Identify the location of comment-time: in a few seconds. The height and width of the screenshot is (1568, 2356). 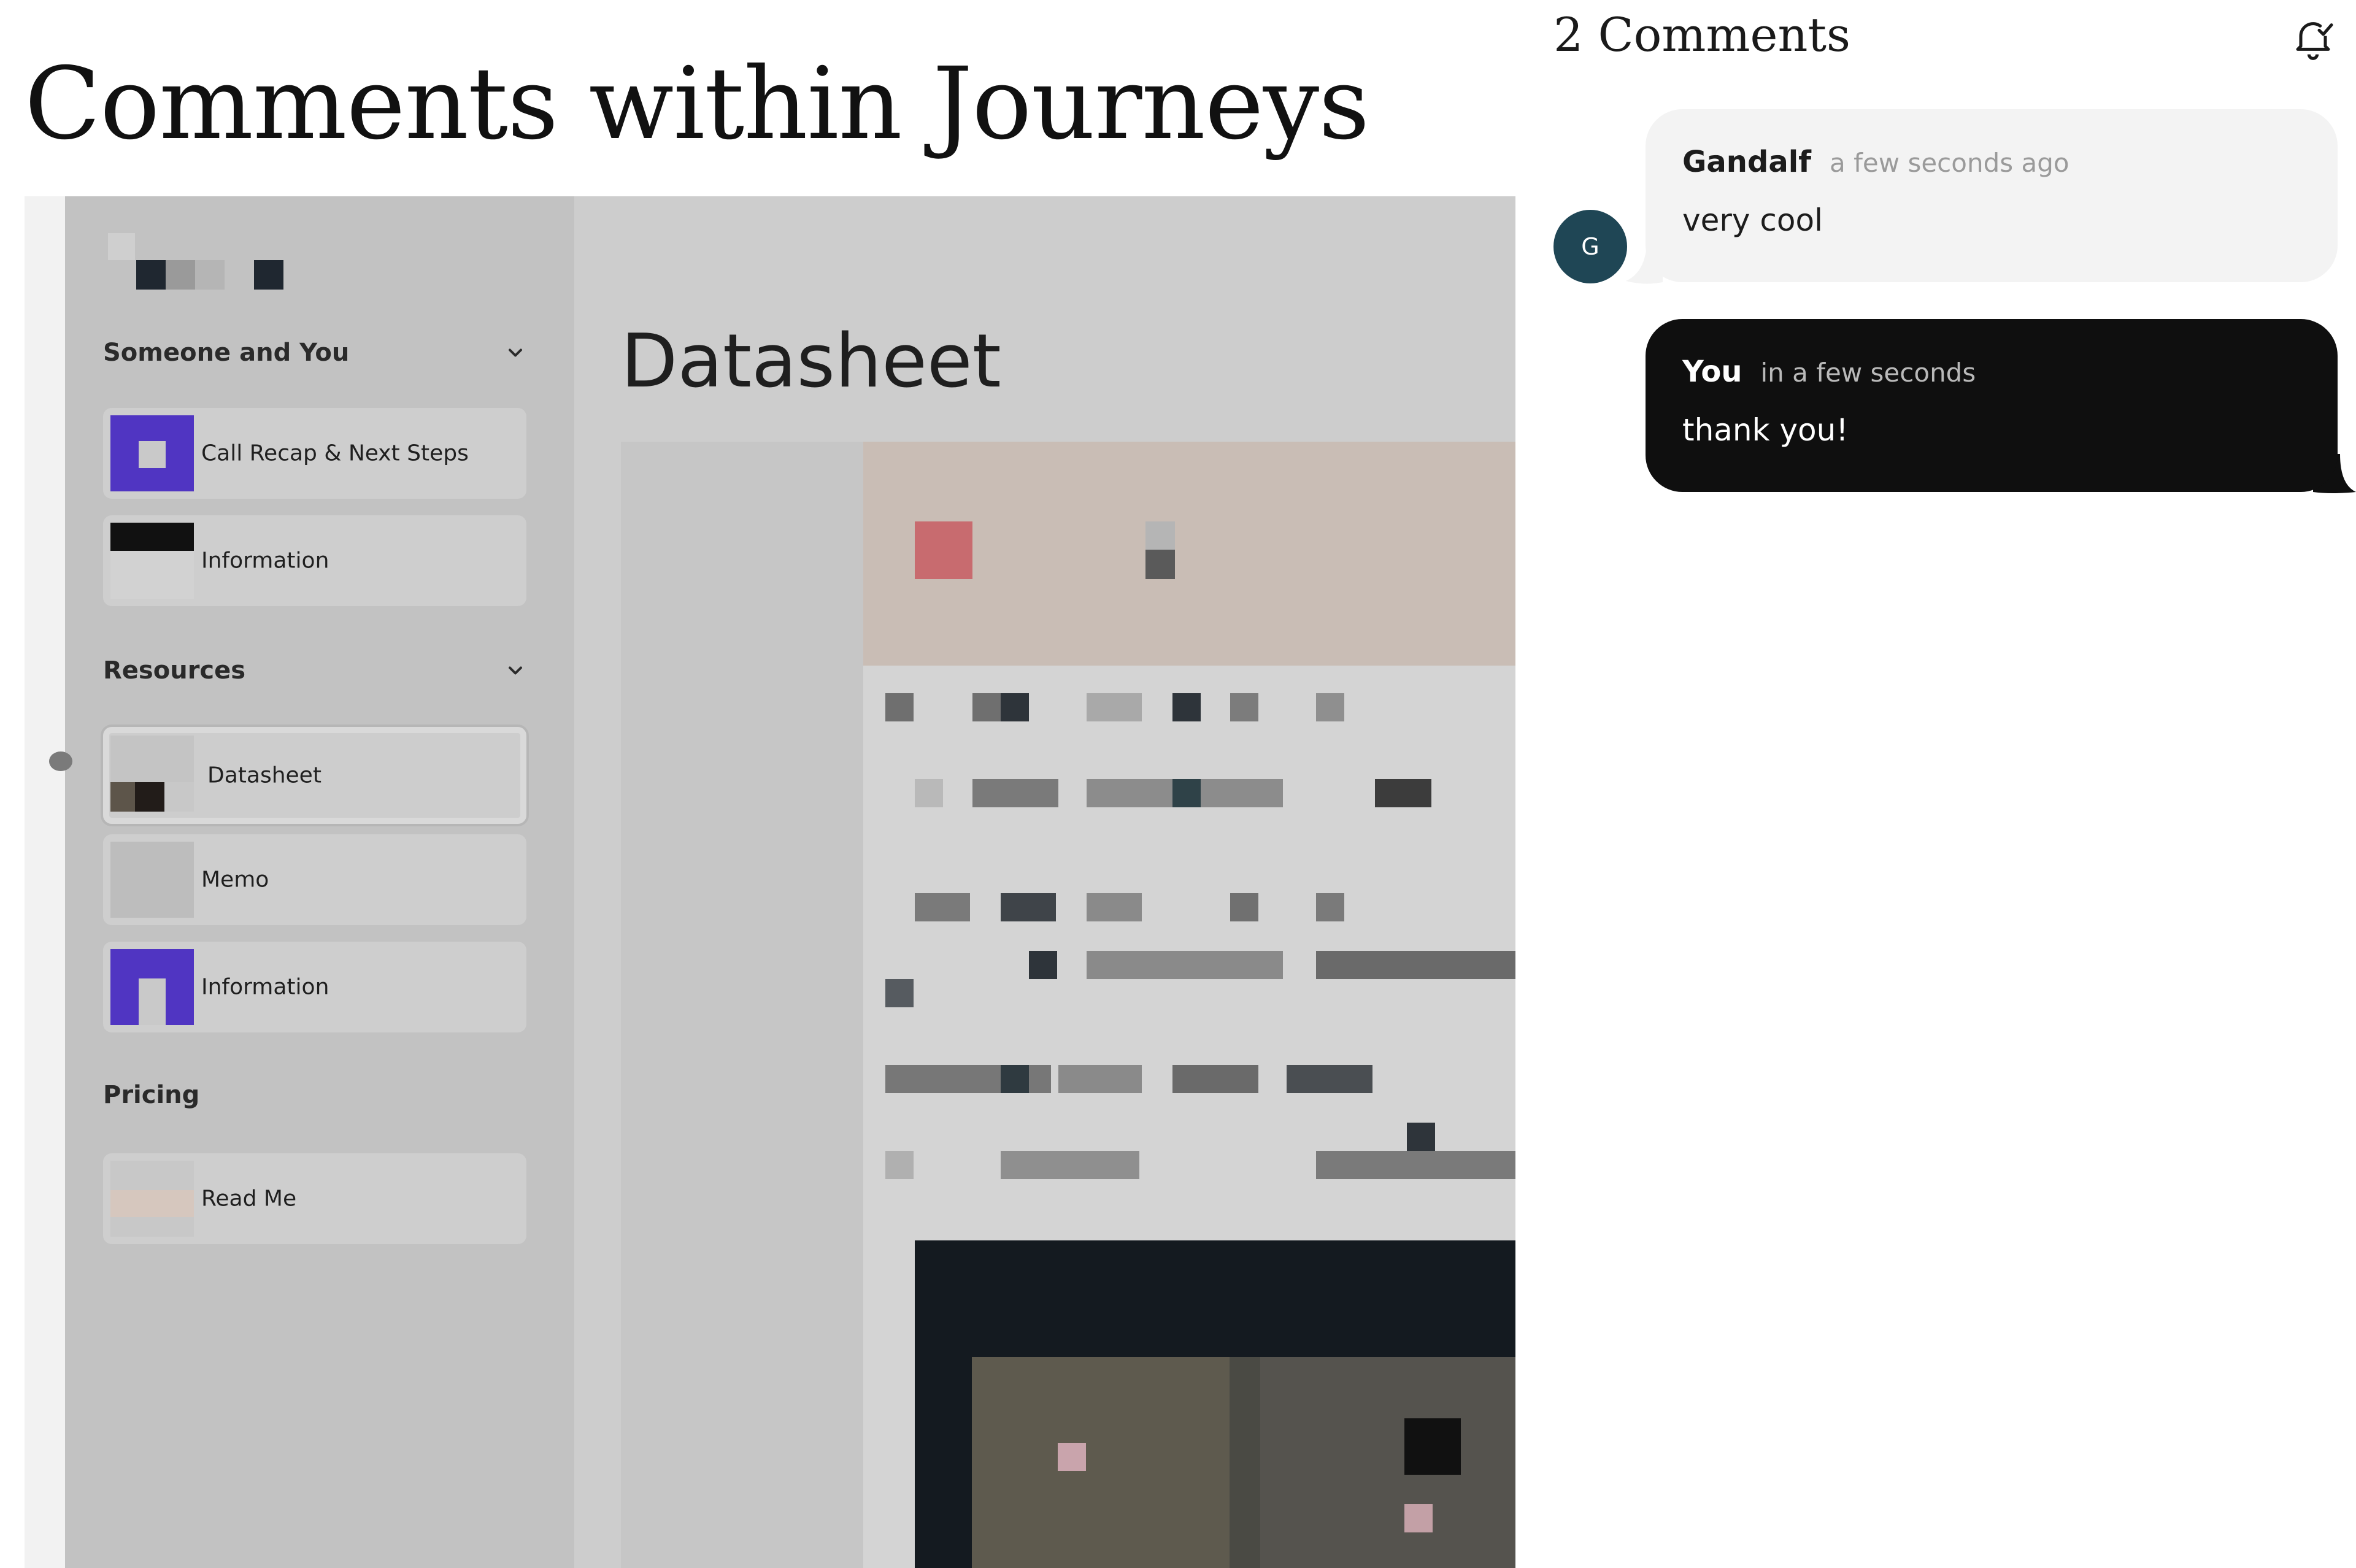
(1868, 373).